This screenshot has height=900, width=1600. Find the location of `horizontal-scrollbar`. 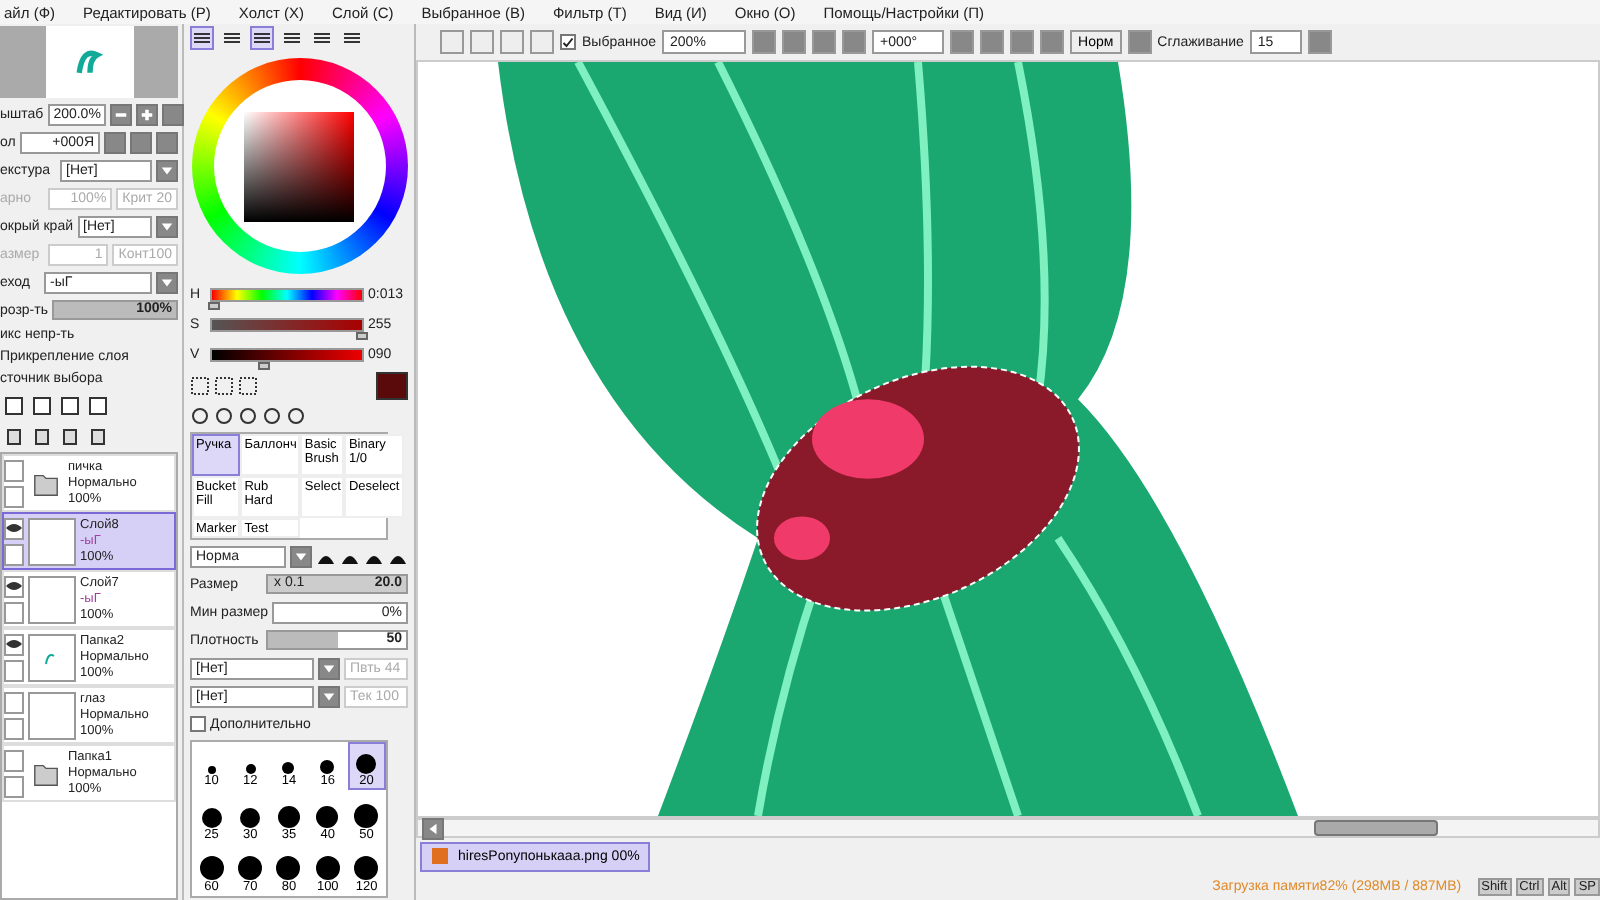

horizontal-scrollbar is located at coordinates (1008, 828).